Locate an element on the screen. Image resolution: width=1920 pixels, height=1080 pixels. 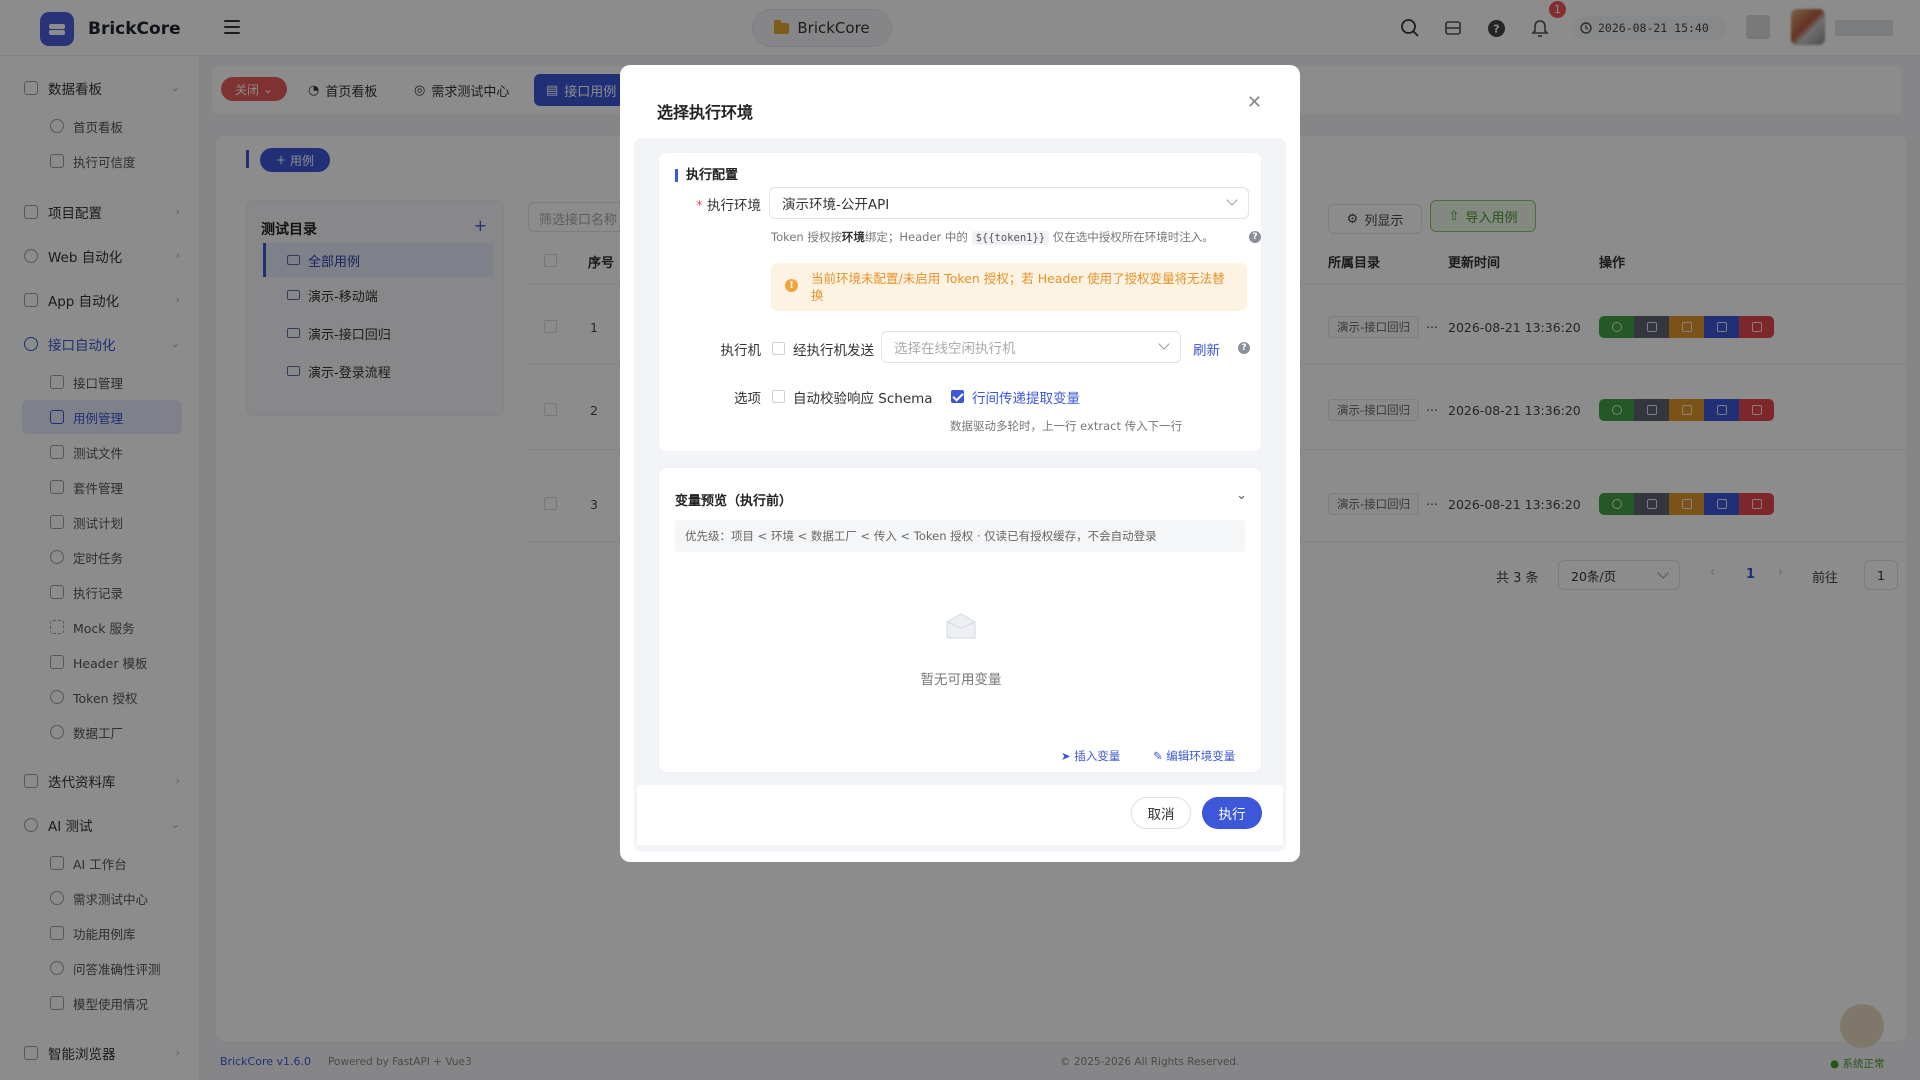
env-label-text: 执行环境 is located at coordinates (734, 206).